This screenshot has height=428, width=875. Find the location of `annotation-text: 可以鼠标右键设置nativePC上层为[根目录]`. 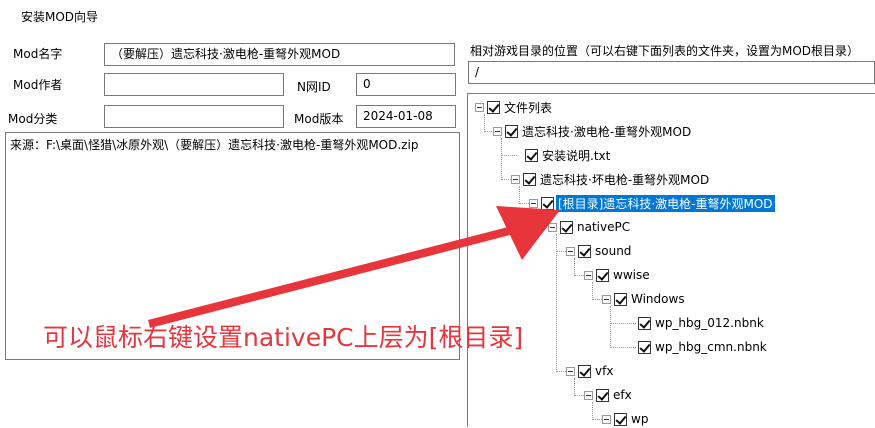

annotation-text: 可以鼠标右键设置nativePC上层为[根目录] is located at coordinates (283, 337).